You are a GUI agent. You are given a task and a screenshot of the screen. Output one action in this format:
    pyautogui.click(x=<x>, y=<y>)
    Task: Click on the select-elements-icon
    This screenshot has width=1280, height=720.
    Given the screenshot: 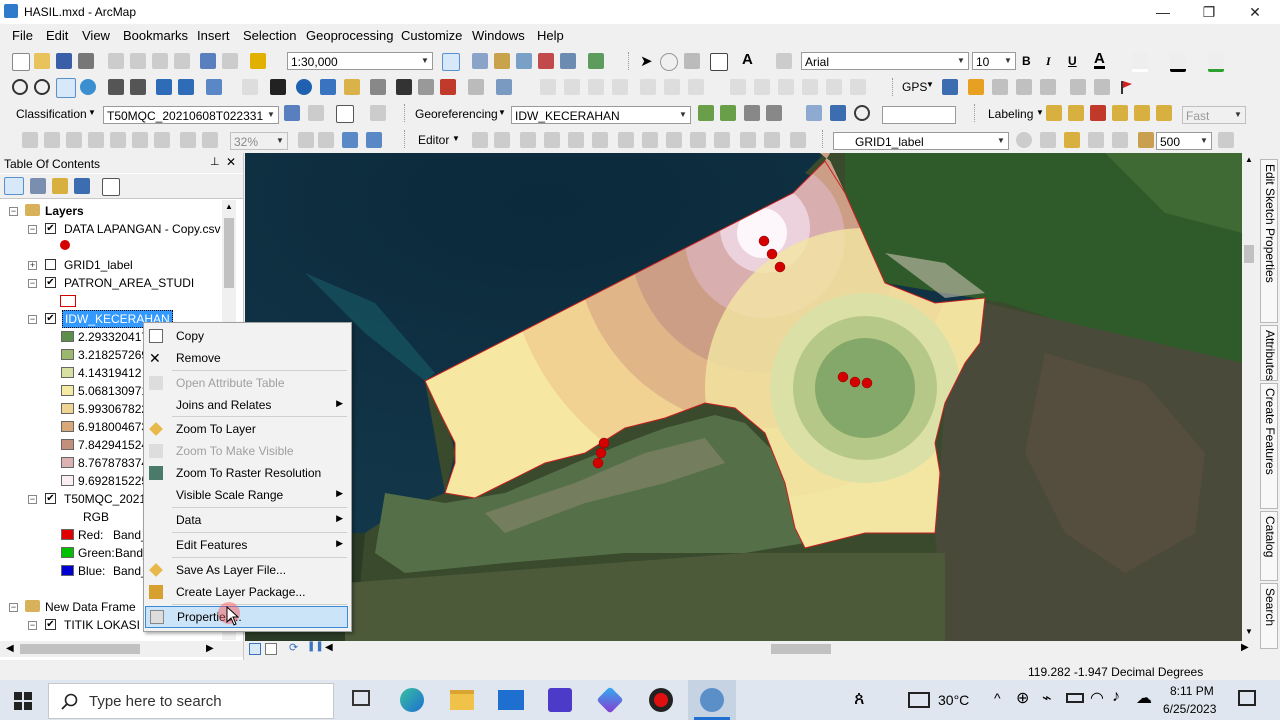 What is the action you would take?
    pyautogui.click(x=278, y=87)
    